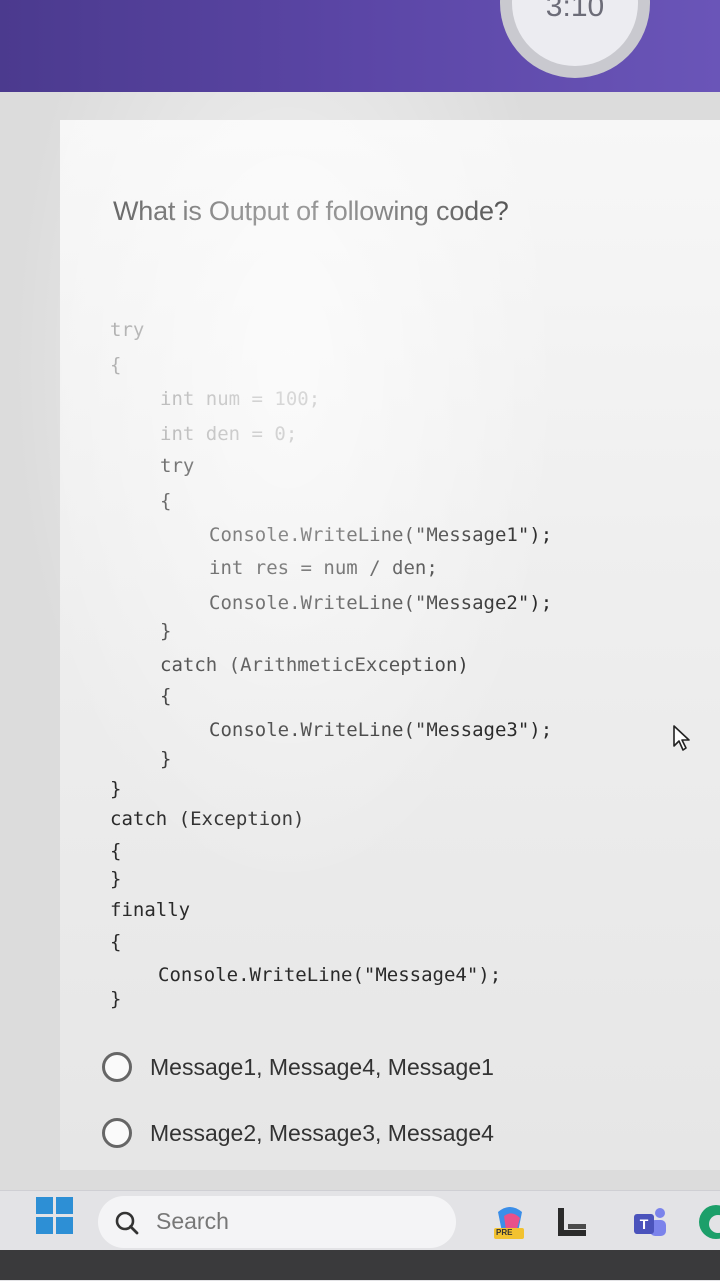 Image resolution: width=720 pixels, height=1281 pixels. What do you see at coordinates (575, 11) in the screenshot?
I see `timer-text: 3:10` at bounding box center [575, 11].